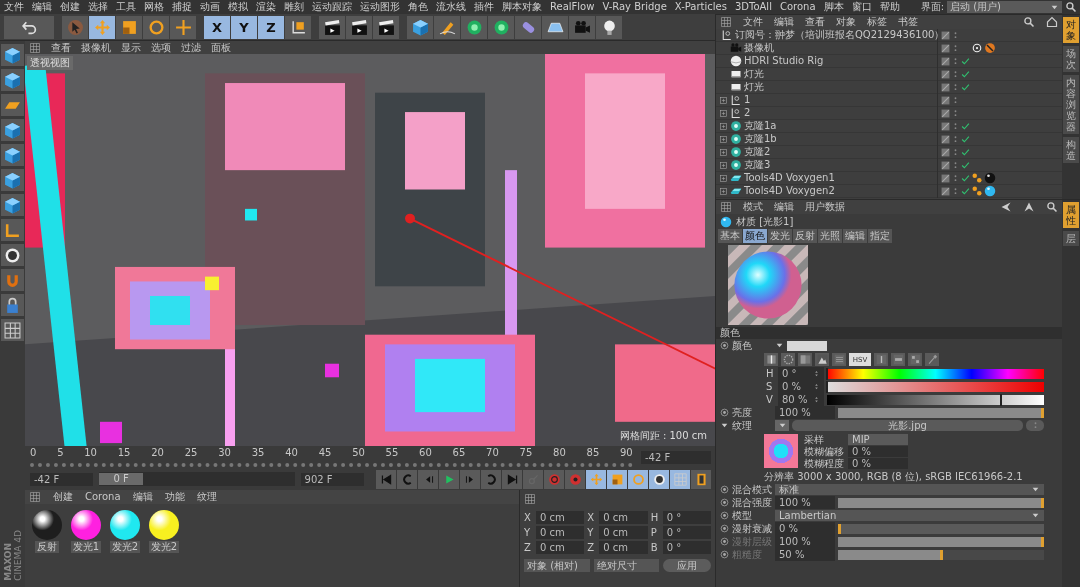 The image size is (1080, 587). I want to click on object-name: 灯光, so click(754, 74).